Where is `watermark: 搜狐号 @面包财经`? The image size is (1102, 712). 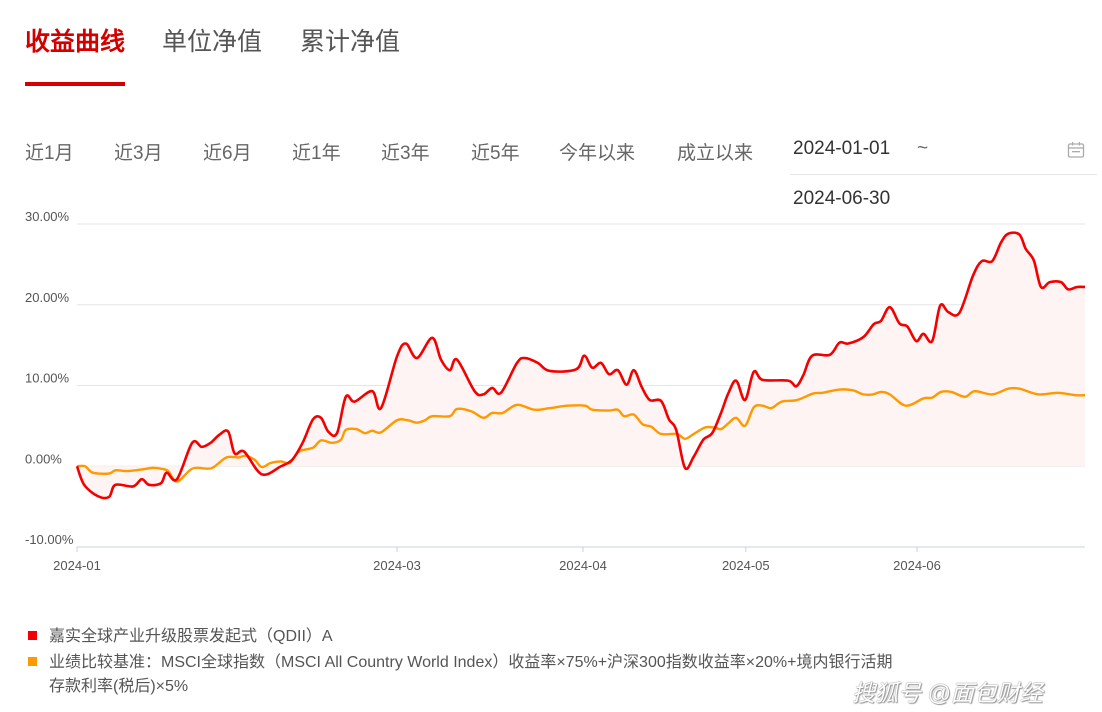
watermark: 搜狐号 @面包财经 is located at coordinates (947, 693).